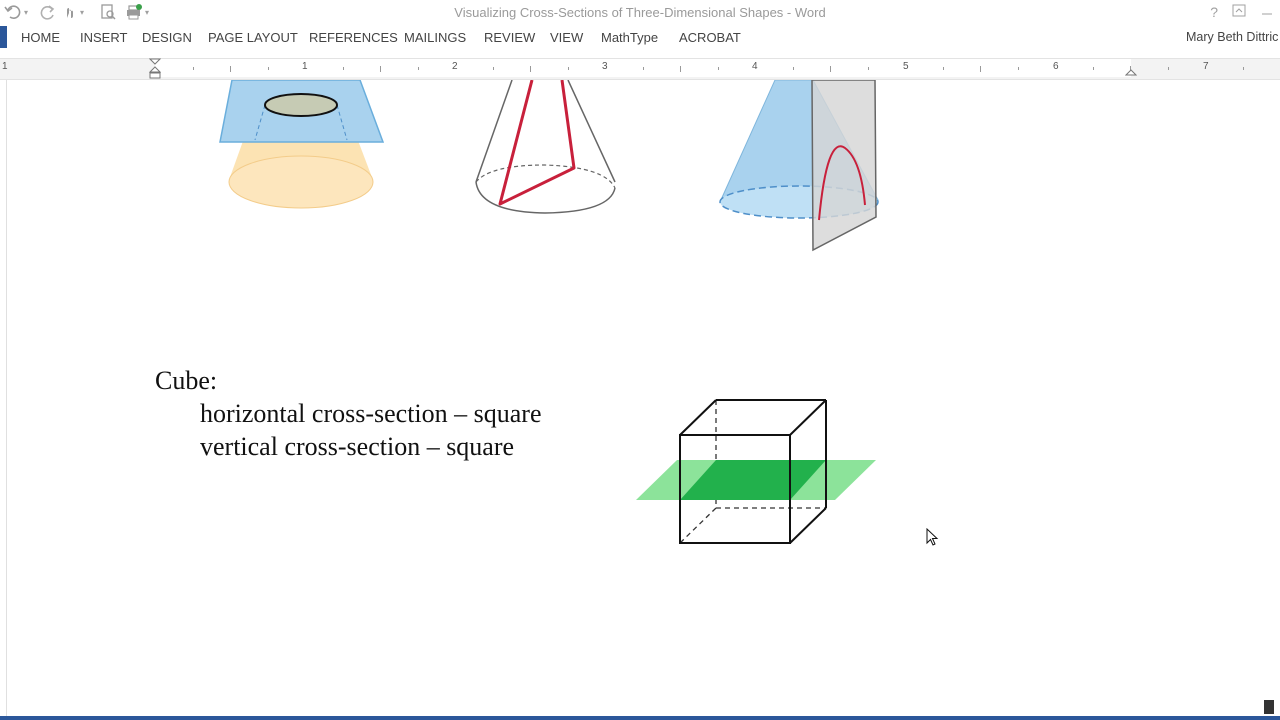 The height and width of the screenshot is (720, 1280). Describe the element at coordinates (3, 37) in the screenshot. I see `file-tab-edge` at that location.